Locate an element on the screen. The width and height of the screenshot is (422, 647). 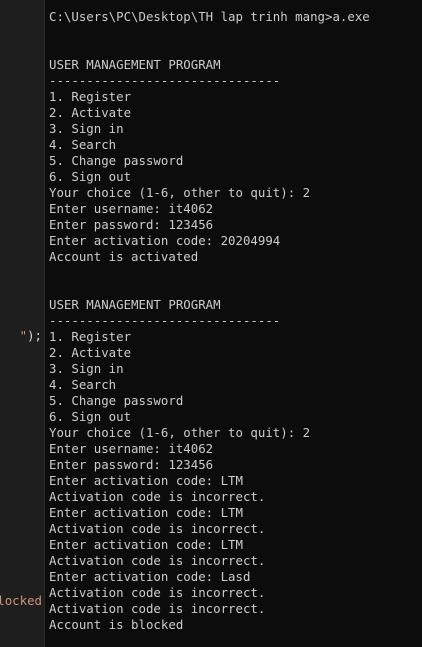
editor-punctuation: ); is located at coordinates (34, 335).